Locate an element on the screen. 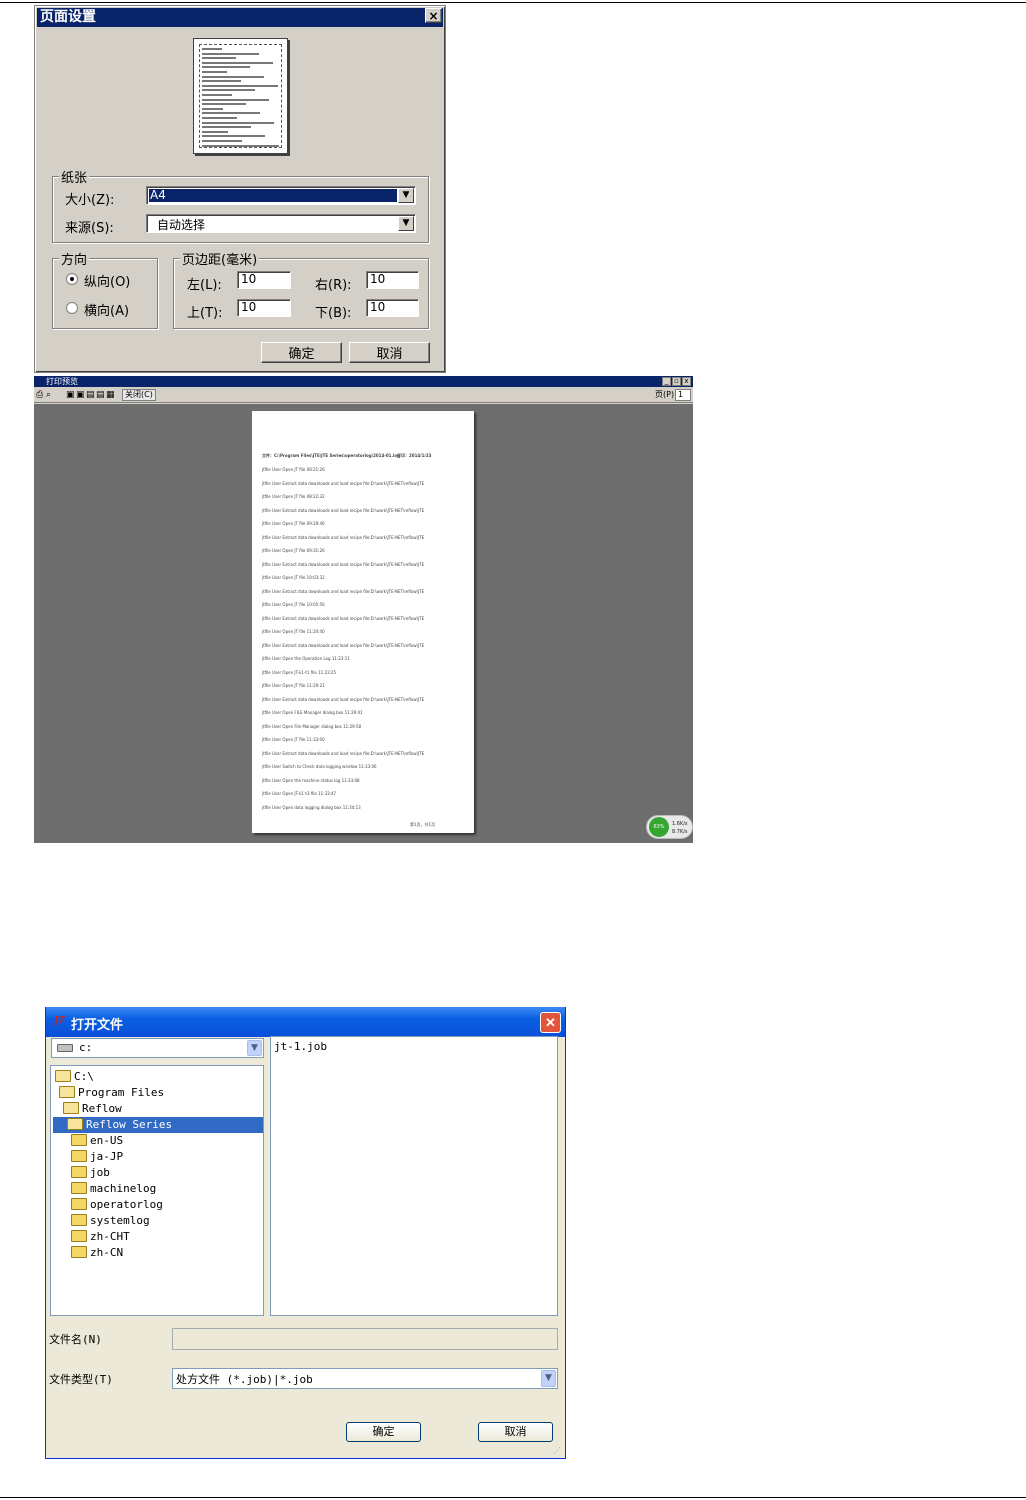 The width and height of the screenshot is (1026, 1500). filetype-select: 处方文件 (*.job)|*.job ▼ is located at coordinates (365, 1378).